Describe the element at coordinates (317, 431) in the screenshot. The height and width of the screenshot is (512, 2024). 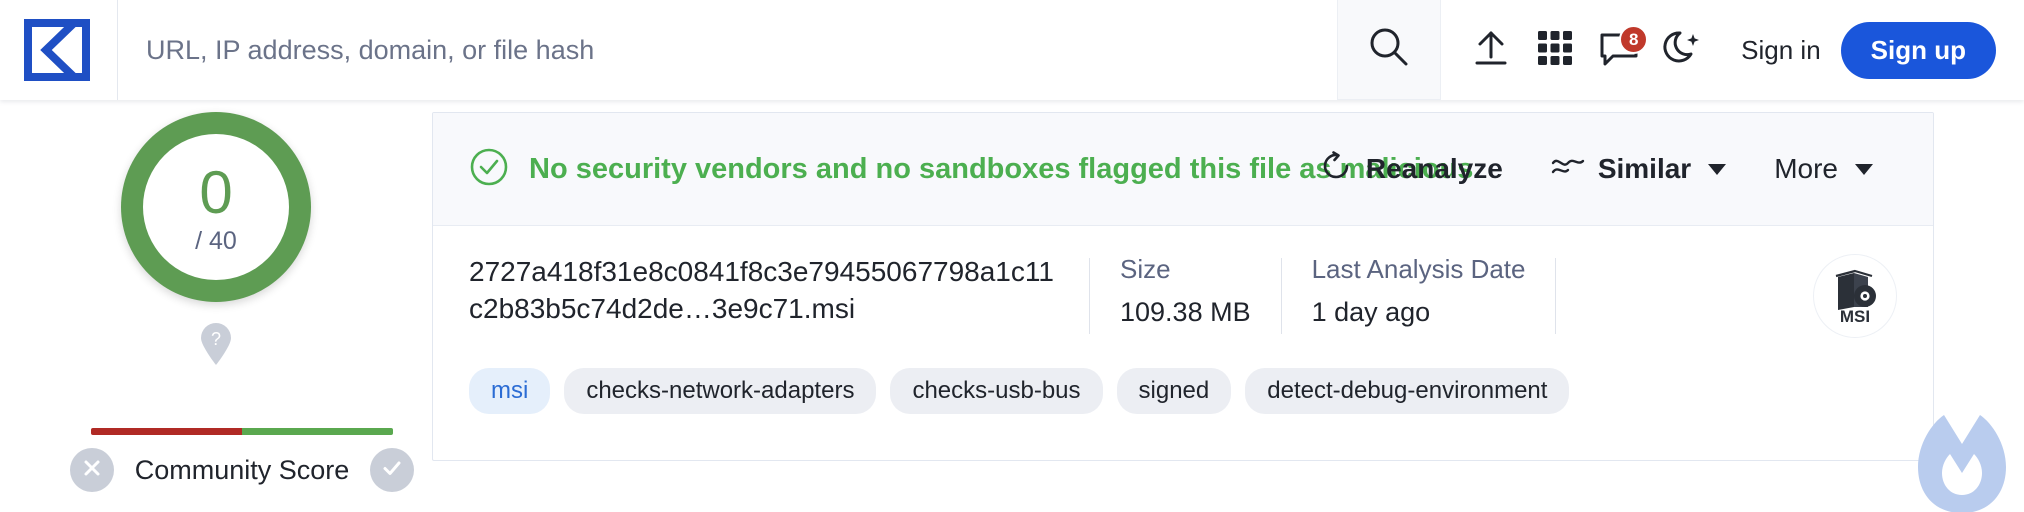
I see `community-score-positive` at that location.